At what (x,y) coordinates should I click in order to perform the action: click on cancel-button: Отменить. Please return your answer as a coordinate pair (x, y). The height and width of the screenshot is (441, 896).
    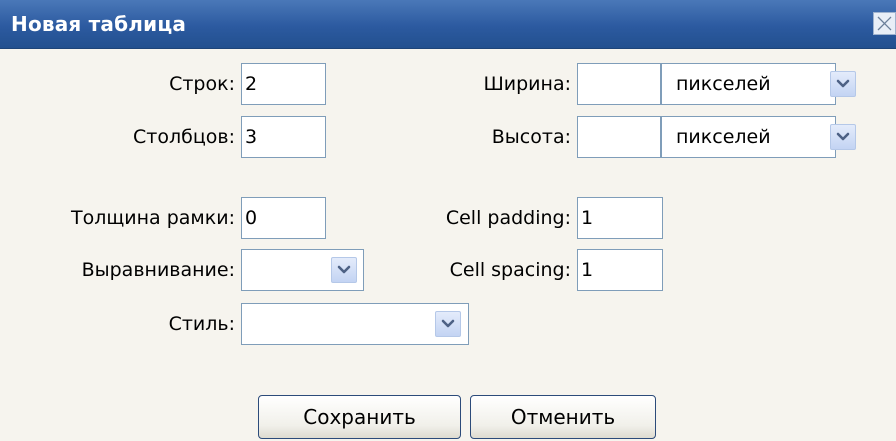
    Looking at the image, I should click on (563, 417).